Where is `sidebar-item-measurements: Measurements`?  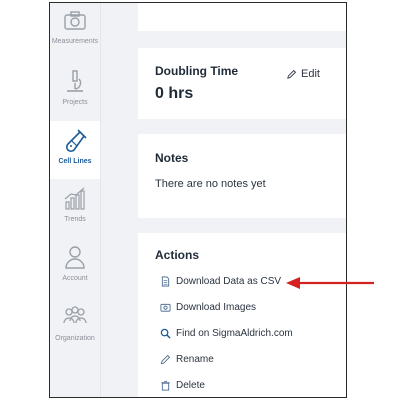
sidebar-item-measurements: Measurements is located at coordinates (75, 32).